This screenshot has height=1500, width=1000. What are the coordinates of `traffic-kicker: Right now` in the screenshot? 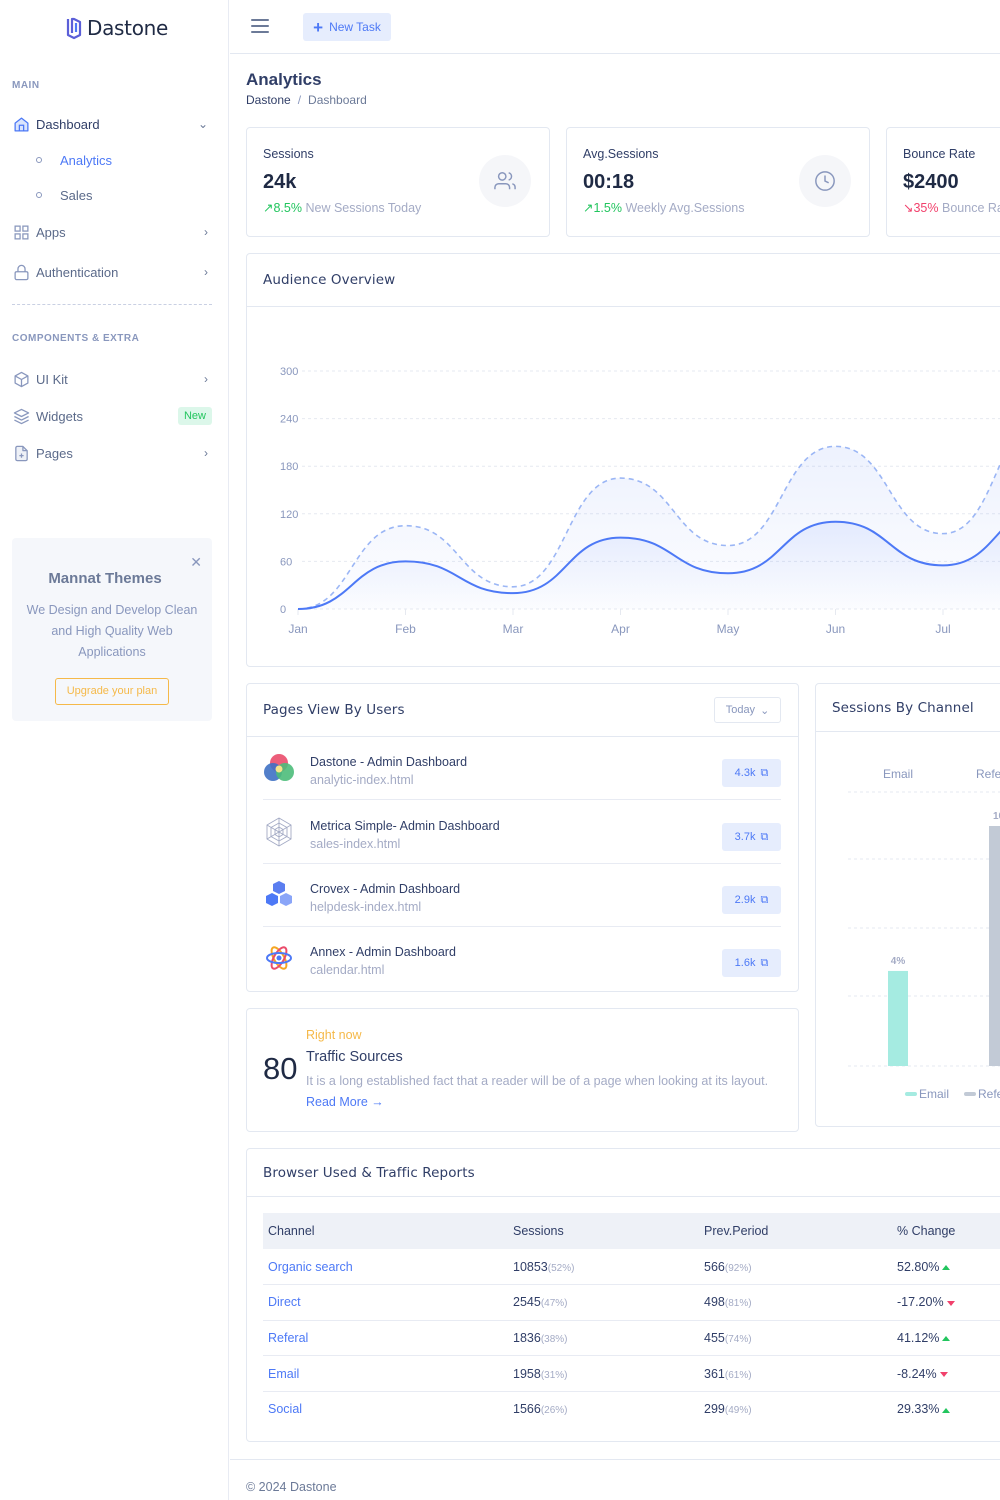 It's located at (334, 1035).